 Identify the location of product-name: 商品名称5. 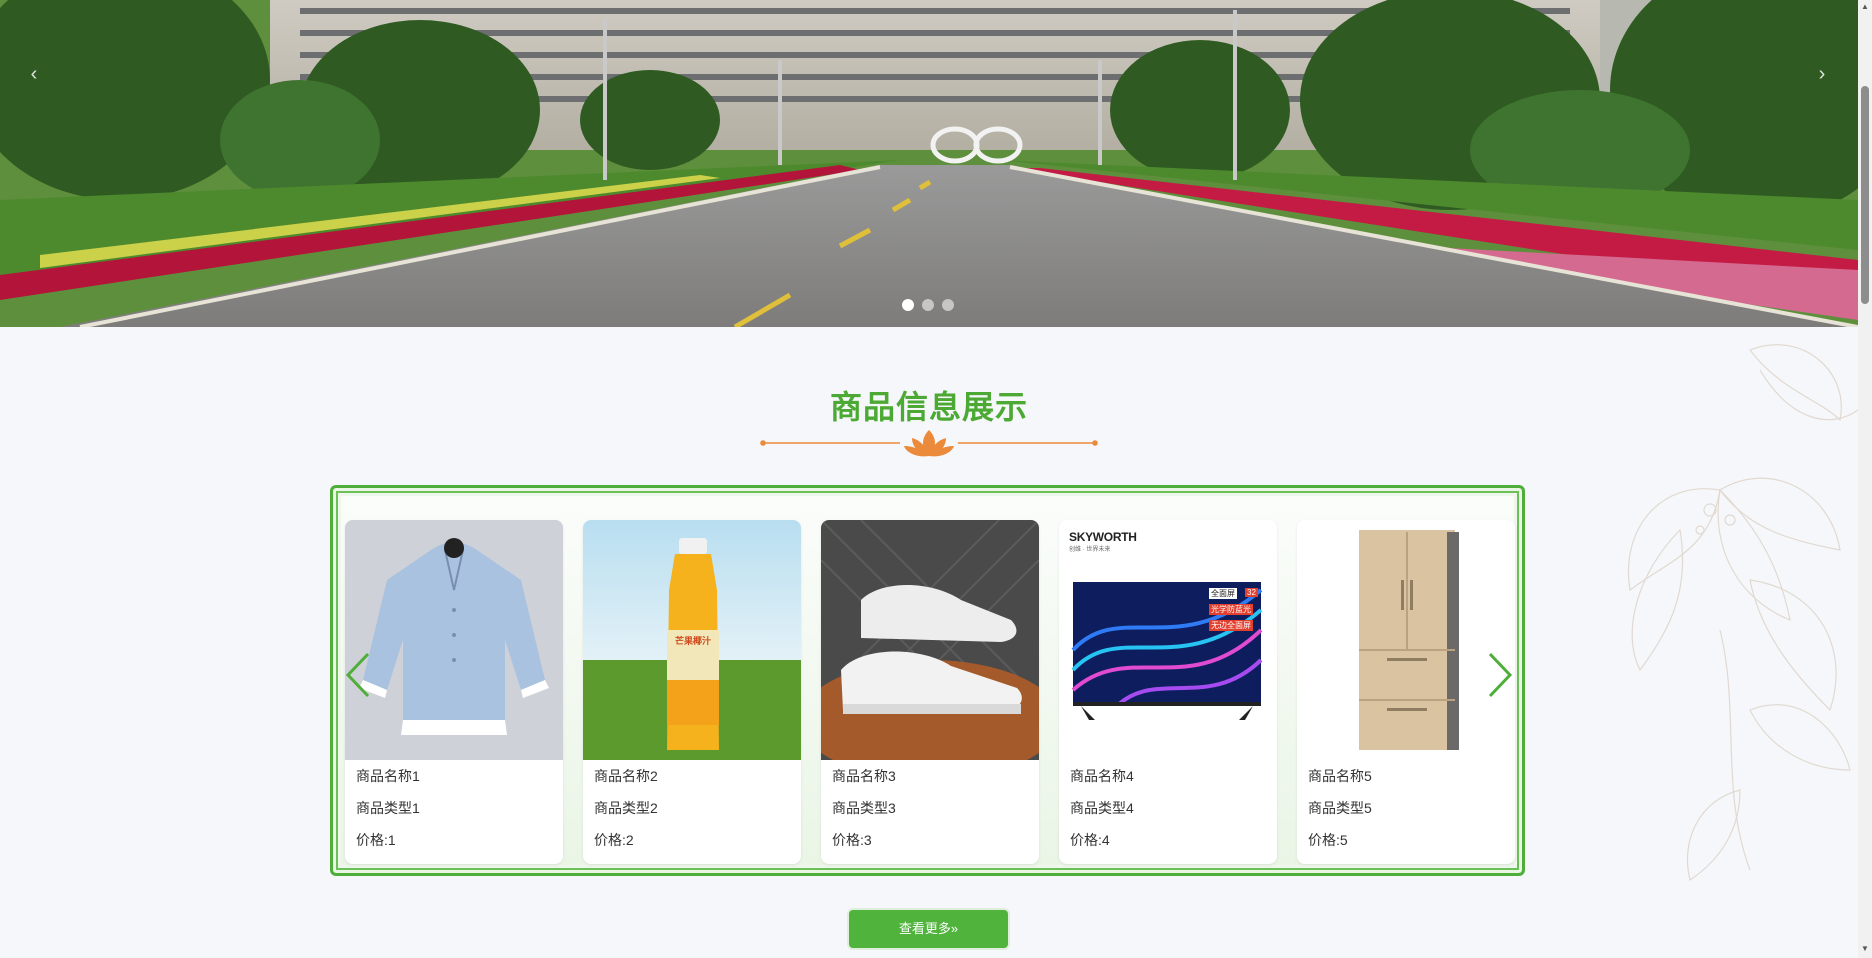
(1340, 776).